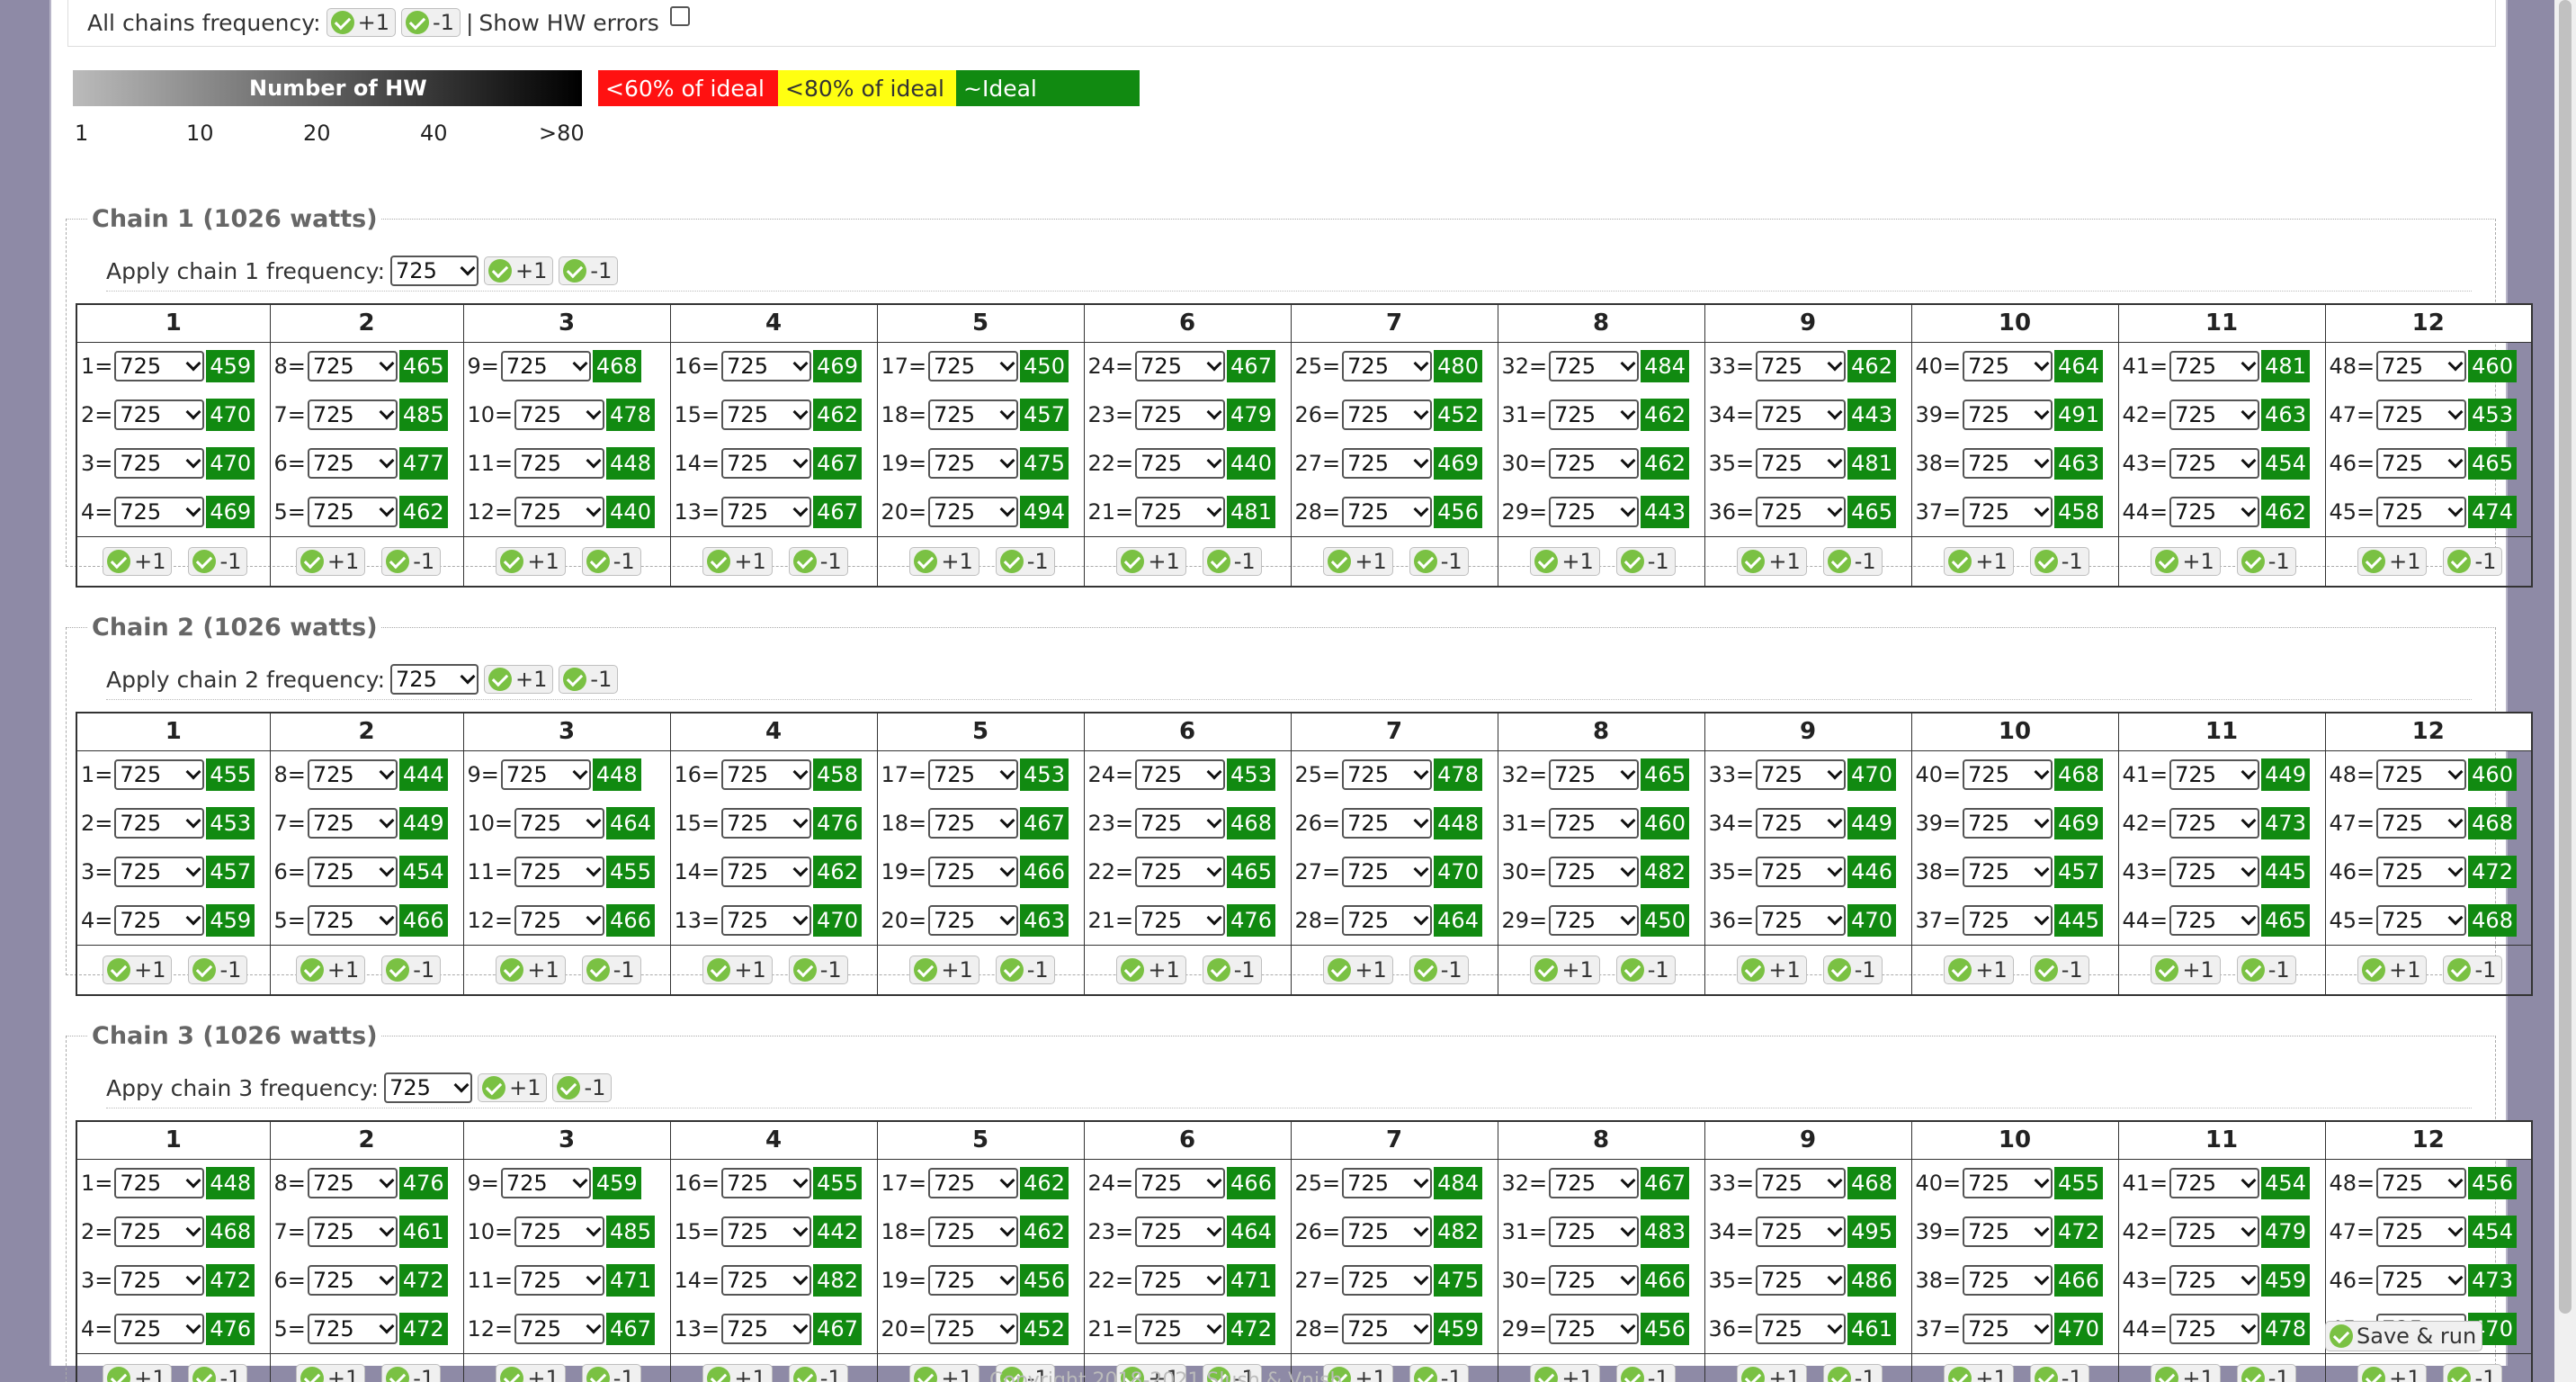 This screenshot has width=2576, height=1382. What do you see at coordinates (582, 1087) in the screenshot?
I see `chain-minus-button: -1` at bounding box center [582, 1087].